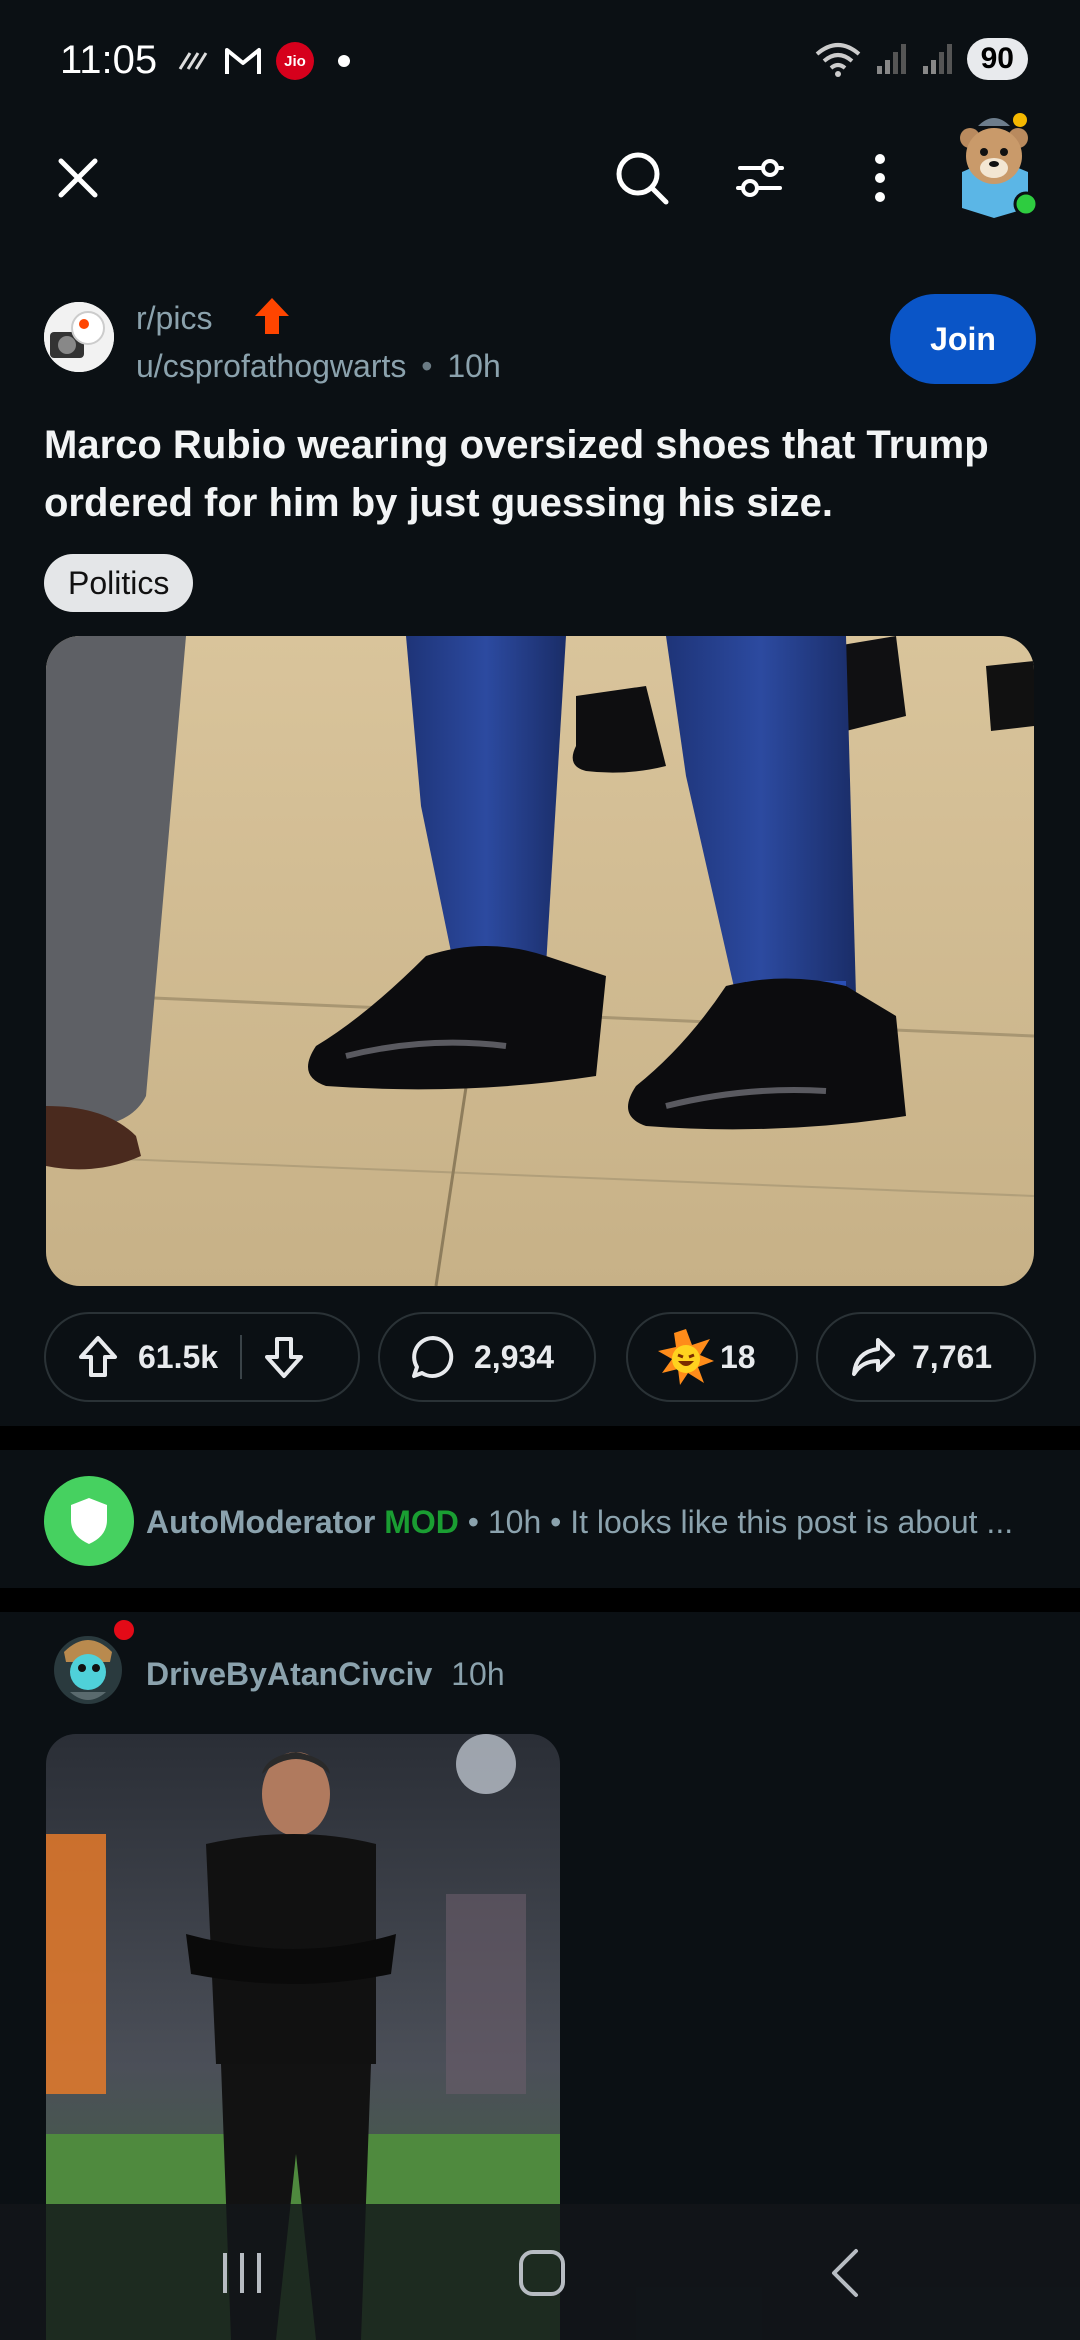 This screenshot has width=1080, height=2340. I want to click on post-top-bar, so click(540, 176).